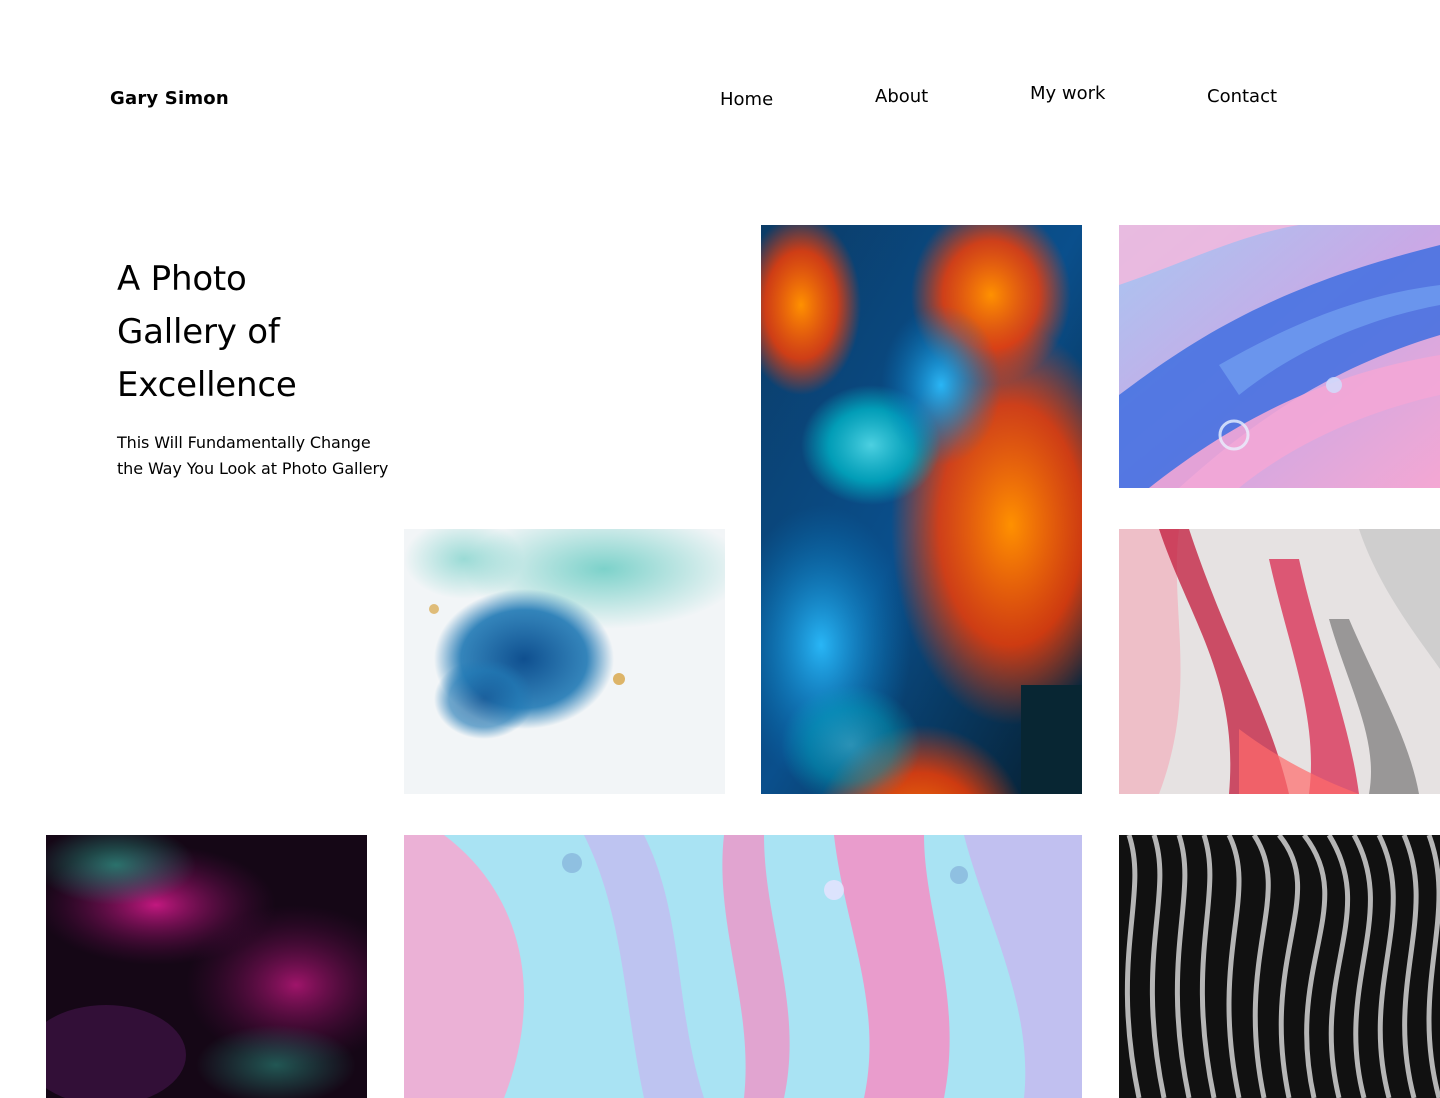 The image size is (1440, 1098). I want to click on colorful-smoke-photo, so click(921, 509).